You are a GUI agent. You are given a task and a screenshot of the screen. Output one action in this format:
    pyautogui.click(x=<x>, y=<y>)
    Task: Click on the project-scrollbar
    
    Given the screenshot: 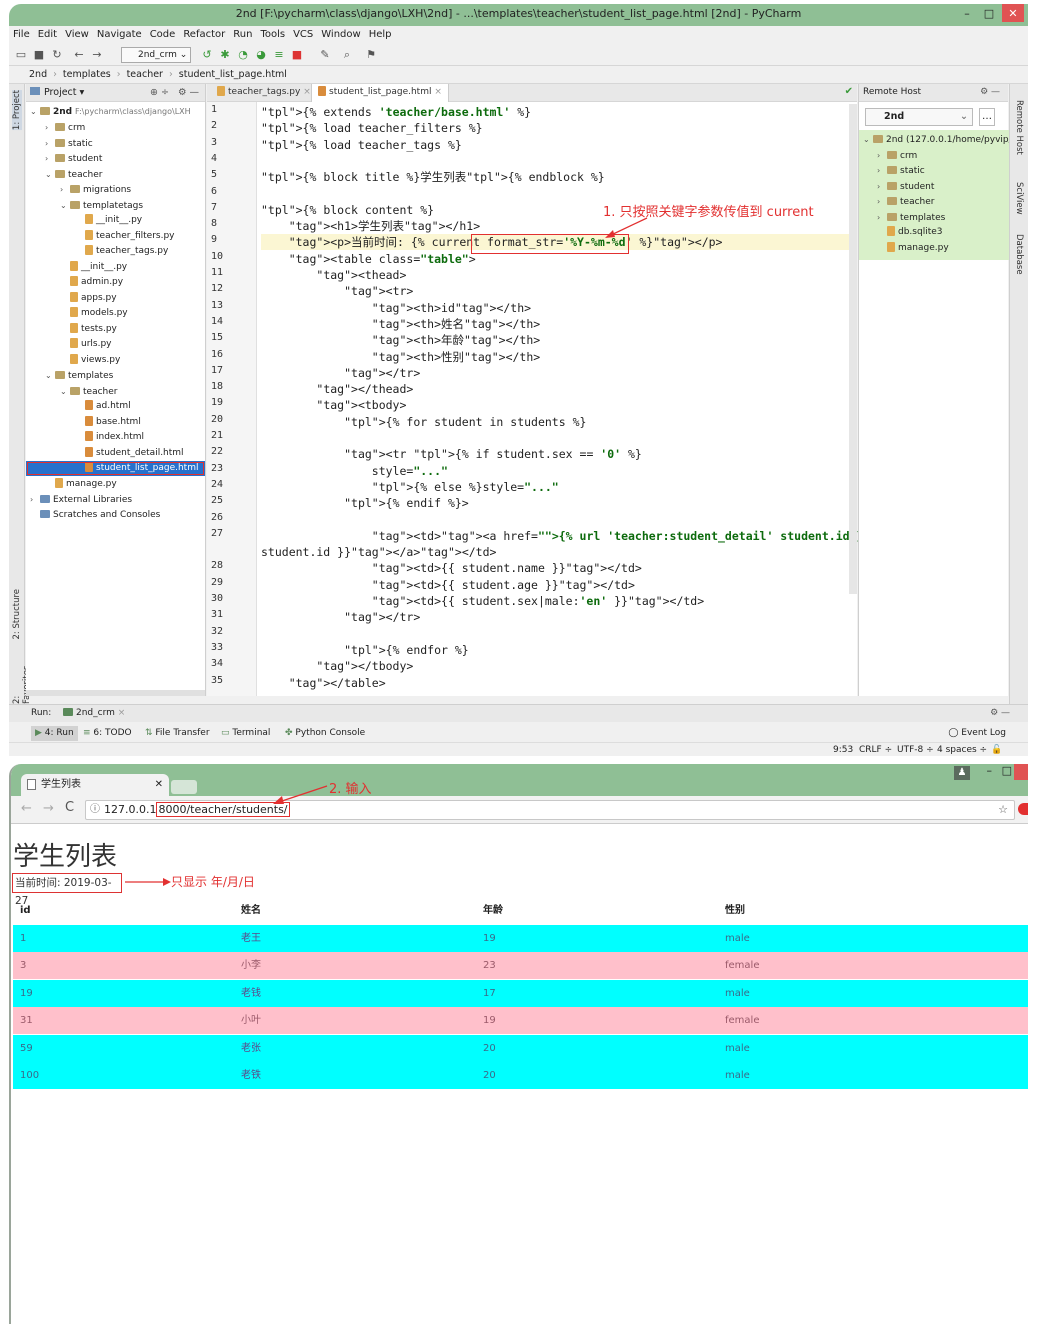 What is the action you would take?
    pyautogui.click(x=115, y=693)
    